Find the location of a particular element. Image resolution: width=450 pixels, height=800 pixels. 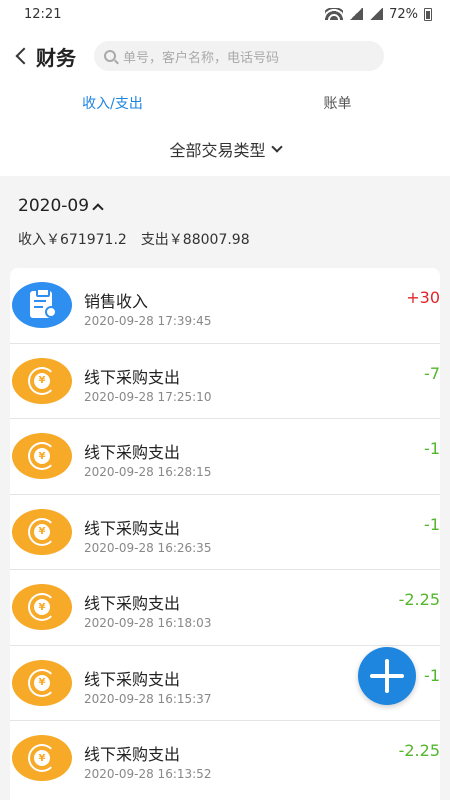

status-icons: 72% is located at coordinates (378, 14).